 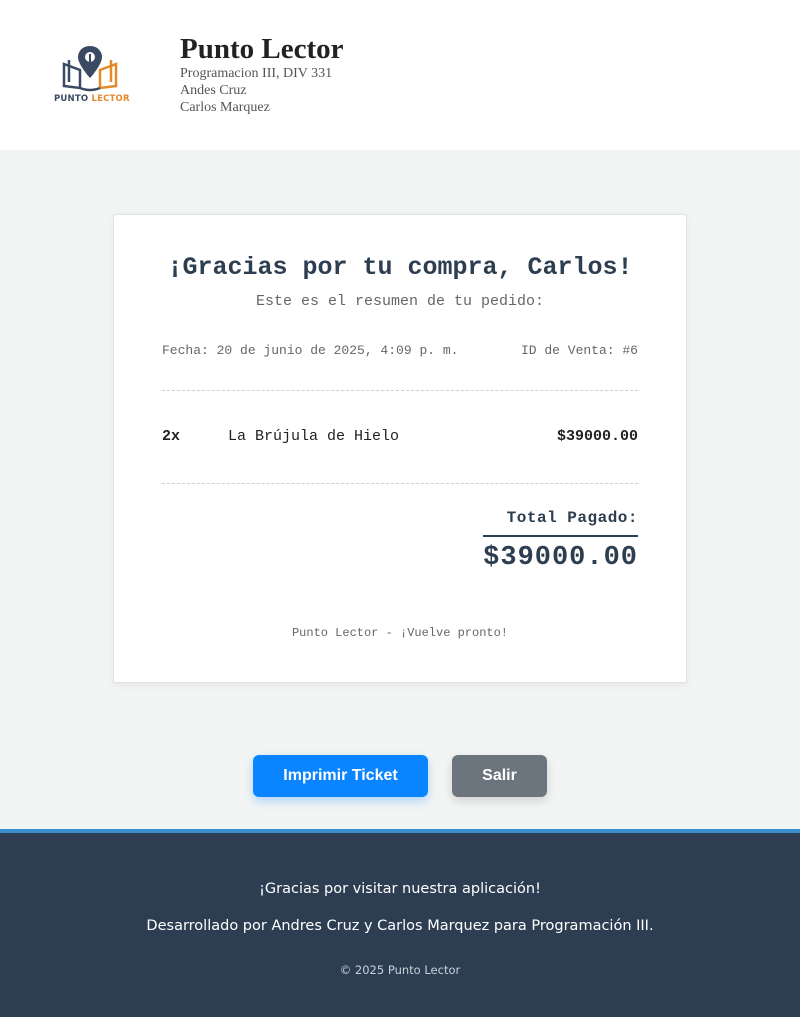 I want to click on brand-author-1: Andes Cruz, so click(x=213, y=90).